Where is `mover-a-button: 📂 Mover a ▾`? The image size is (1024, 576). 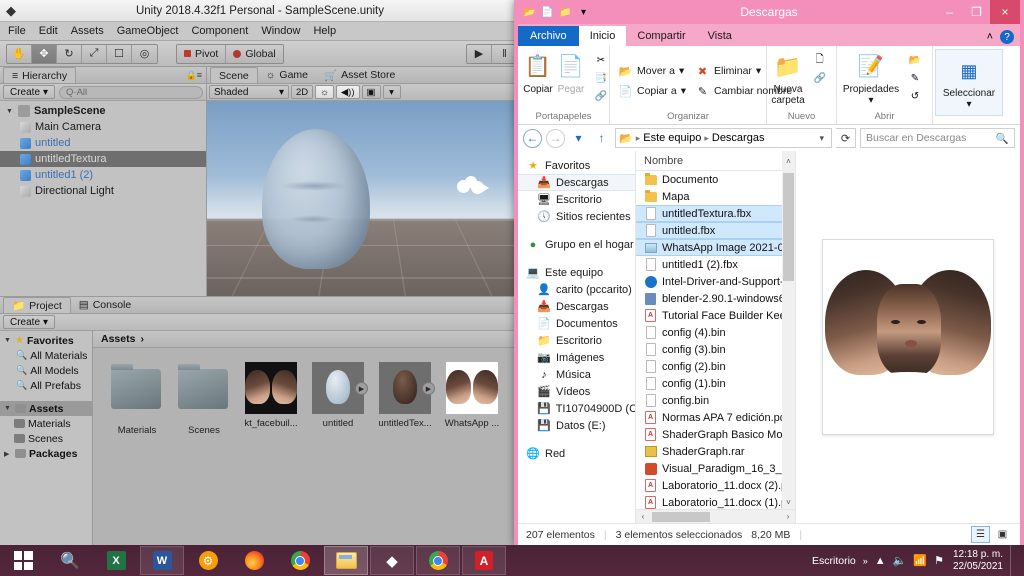 mover-a-button: 📂 Mover a ▾ is located at coordinates (652, 71).